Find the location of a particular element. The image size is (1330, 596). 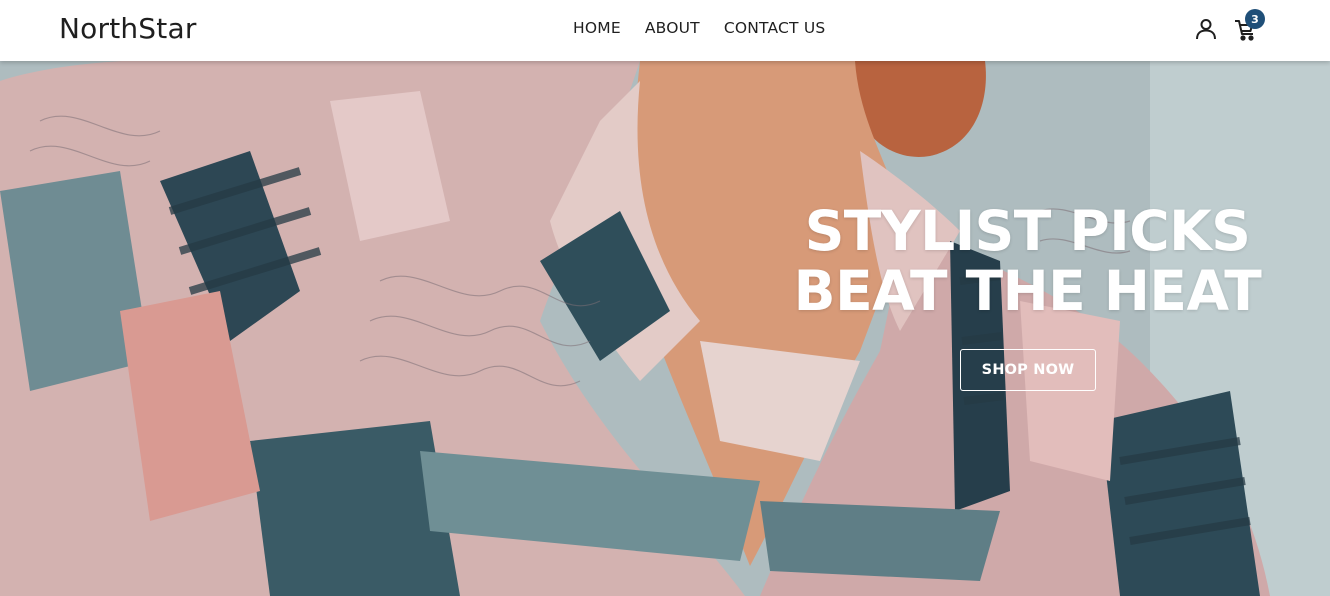

shop-now-button: SHOP NOW is located at coordinates (1028, 370).